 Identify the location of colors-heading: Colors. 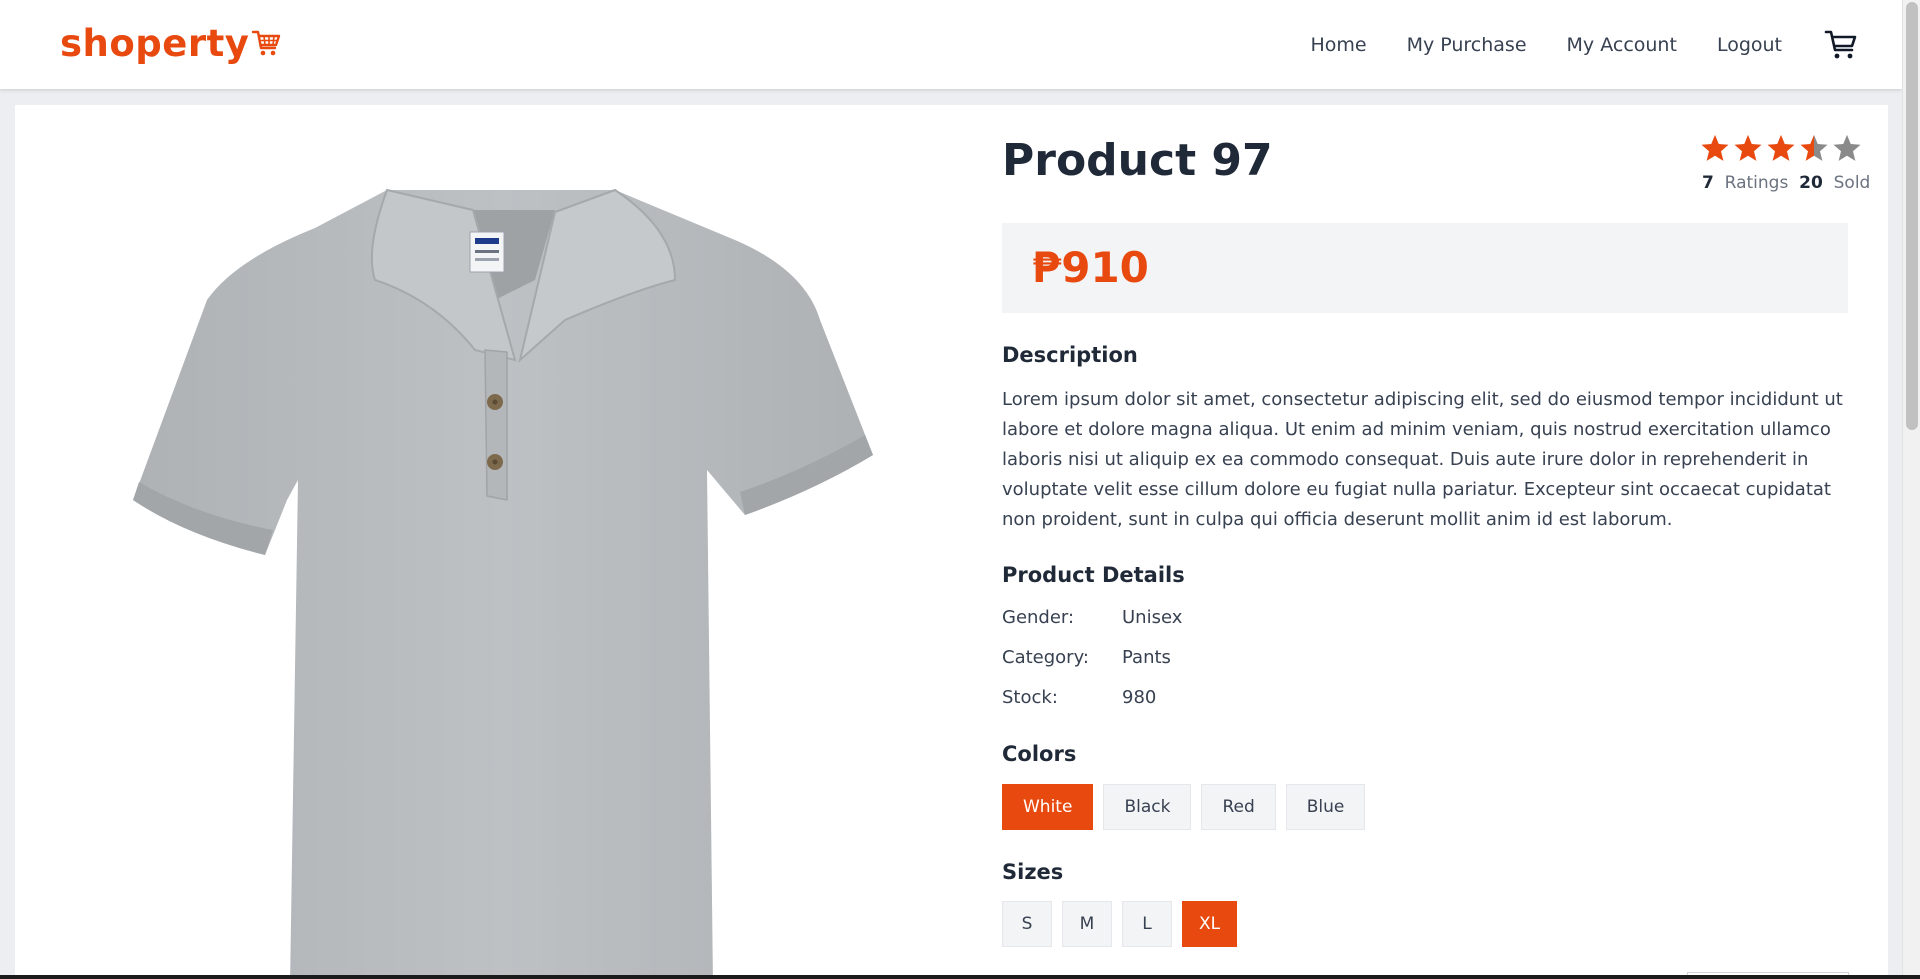
(1039, 754).